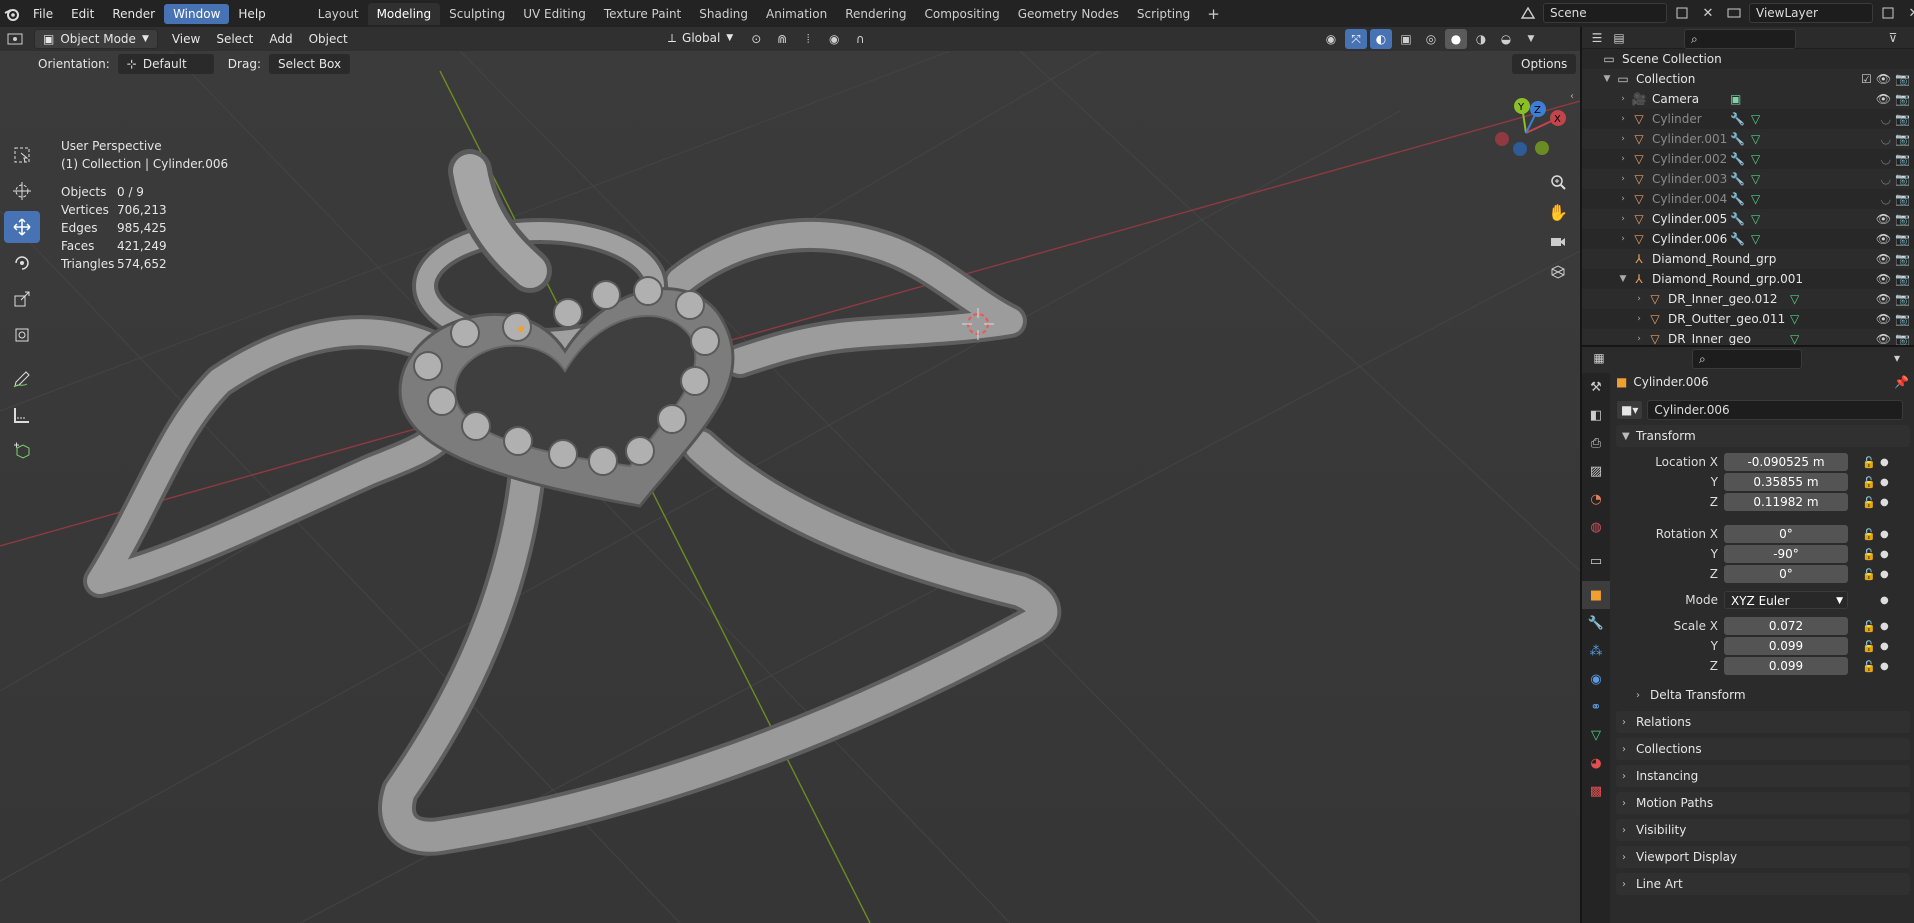 The image size is (1914, 923). Describe the element at coordinates (1605, 13) in the screenshot. I see `scene-name-field: Scene` at that location.